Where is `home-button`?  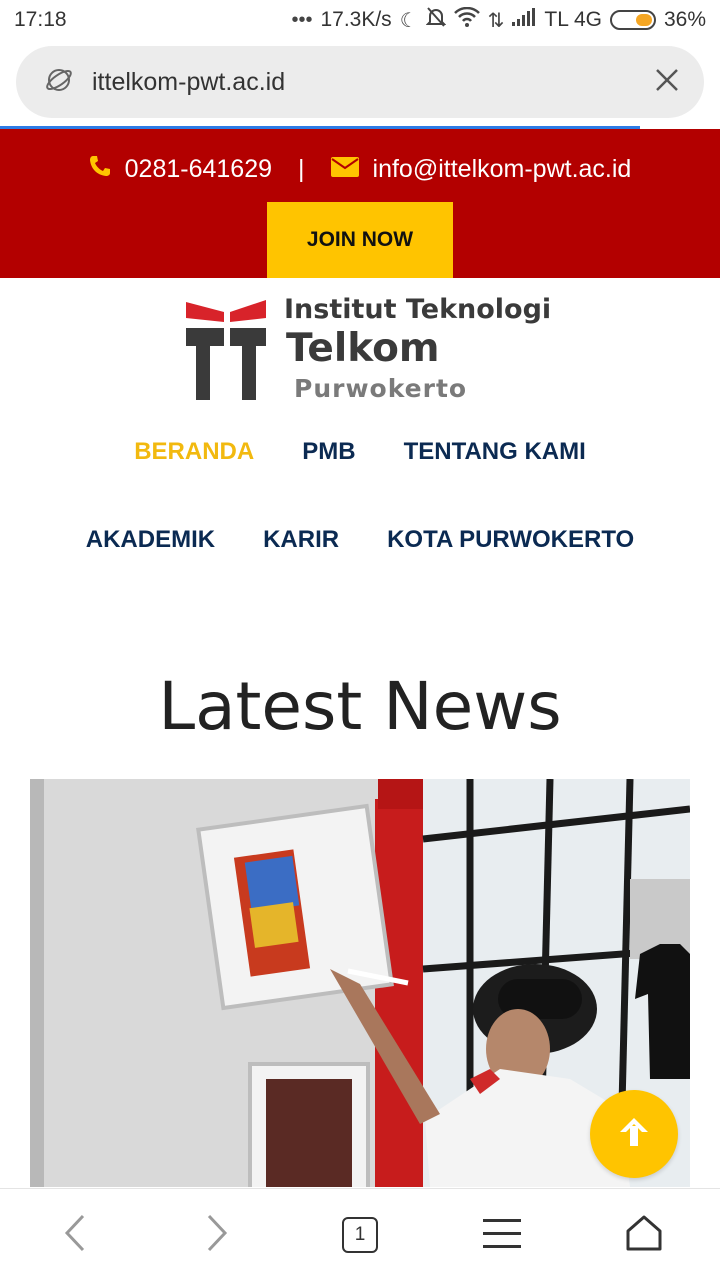 home-button is located at coordinates (644, 1234).